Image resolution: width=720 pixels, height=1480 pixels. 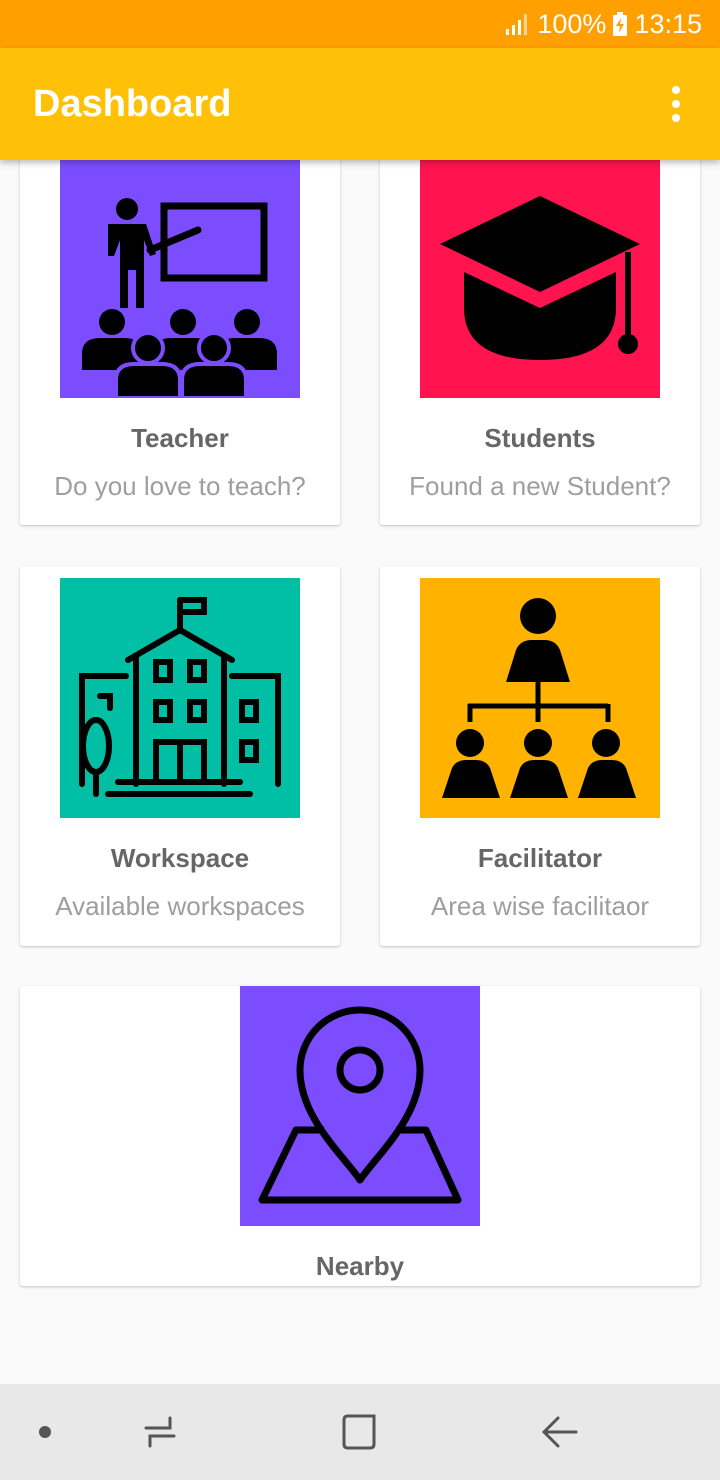 What do you see at coordinates (517, 24) in the screenshot?
I see `signal-icon` at bounding box center [517, 24].